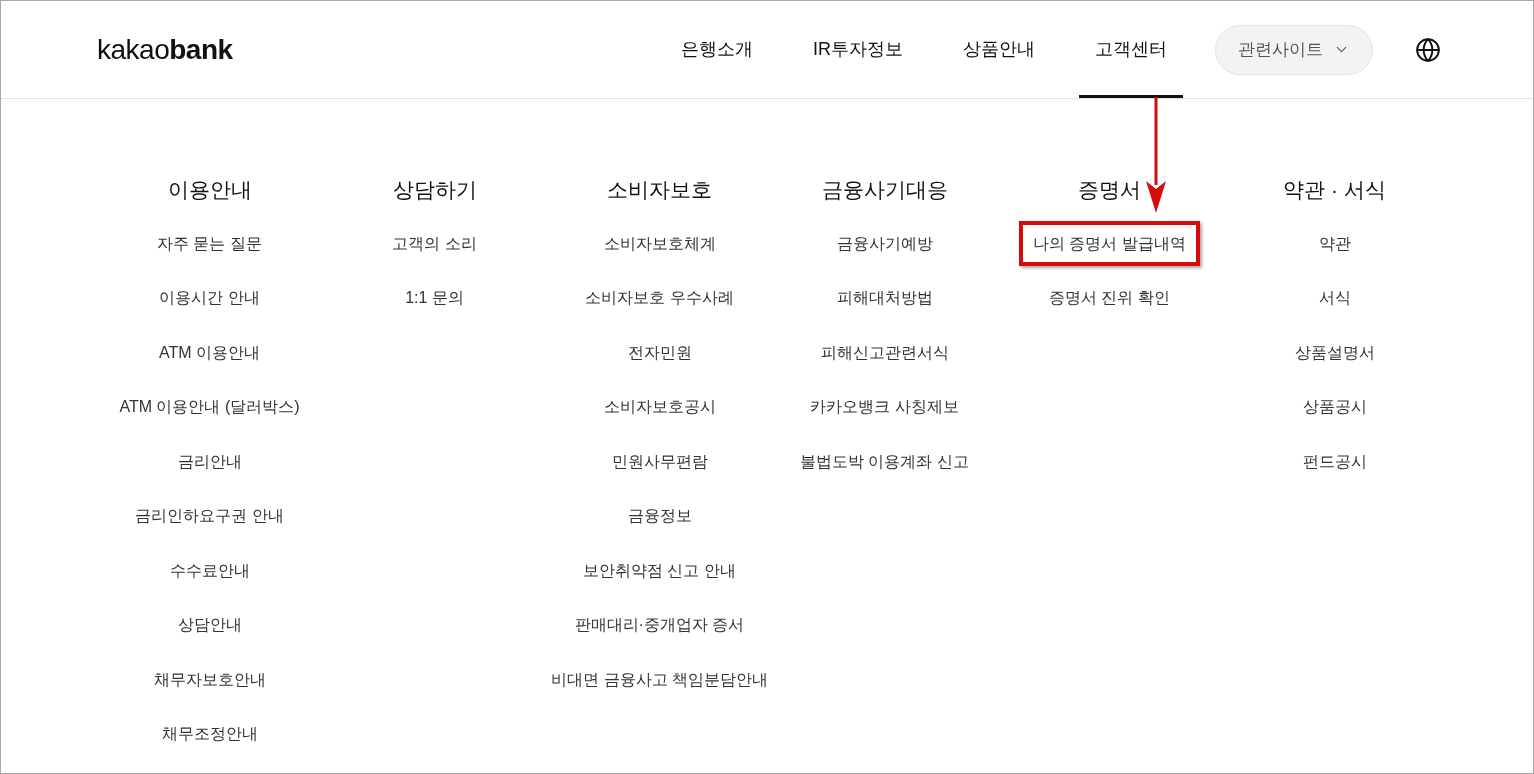 The height and width of the screenshot is (774, 1534). What do you see at coordinates (659, 461) in the screenshot?
I see `menu-link: 민원사무편람` at bounding box center [659, 461].